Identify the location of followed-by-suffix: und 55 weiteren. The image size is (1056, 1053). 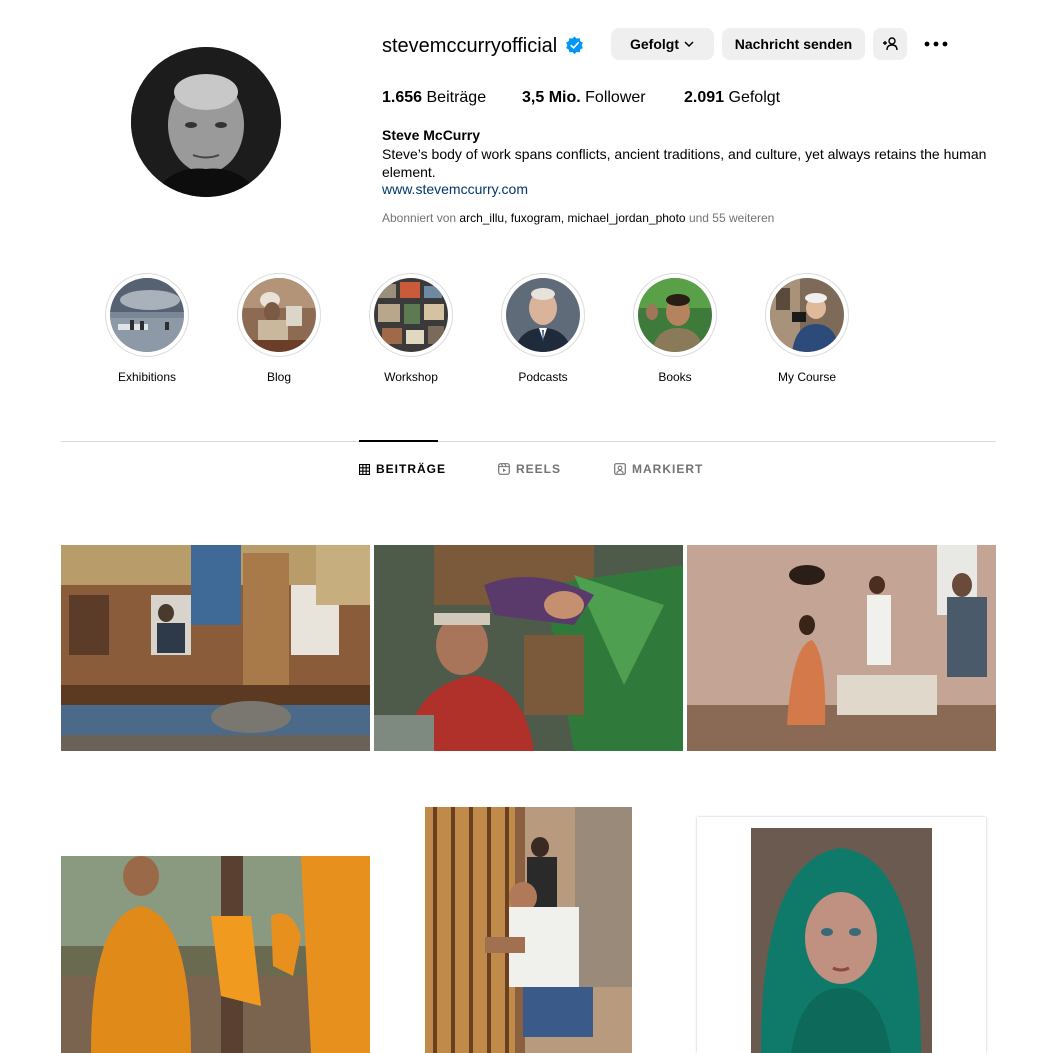
(731, 218).